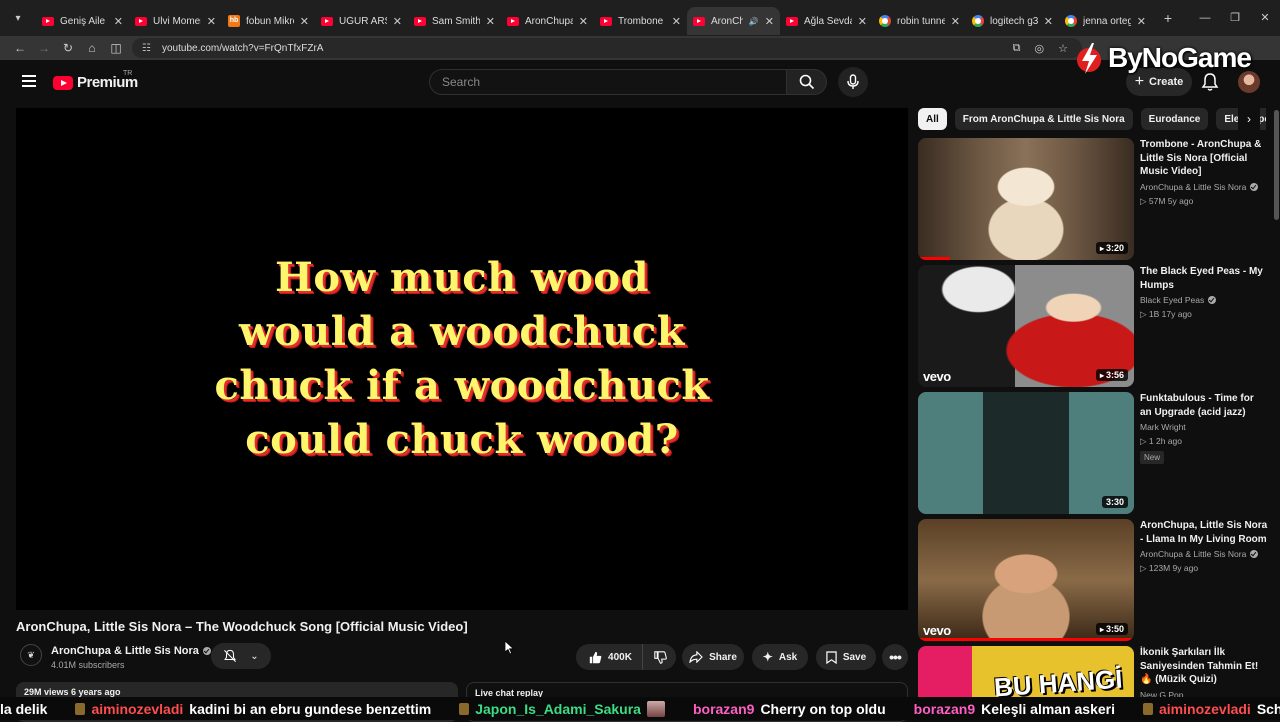 This screenshot has width=1280, height=722. What do you see at coordinates (1204, 300) in the screenshot?
I see `recommended-channel: Black Eyed Peas` at bounding box center [1204, 300].